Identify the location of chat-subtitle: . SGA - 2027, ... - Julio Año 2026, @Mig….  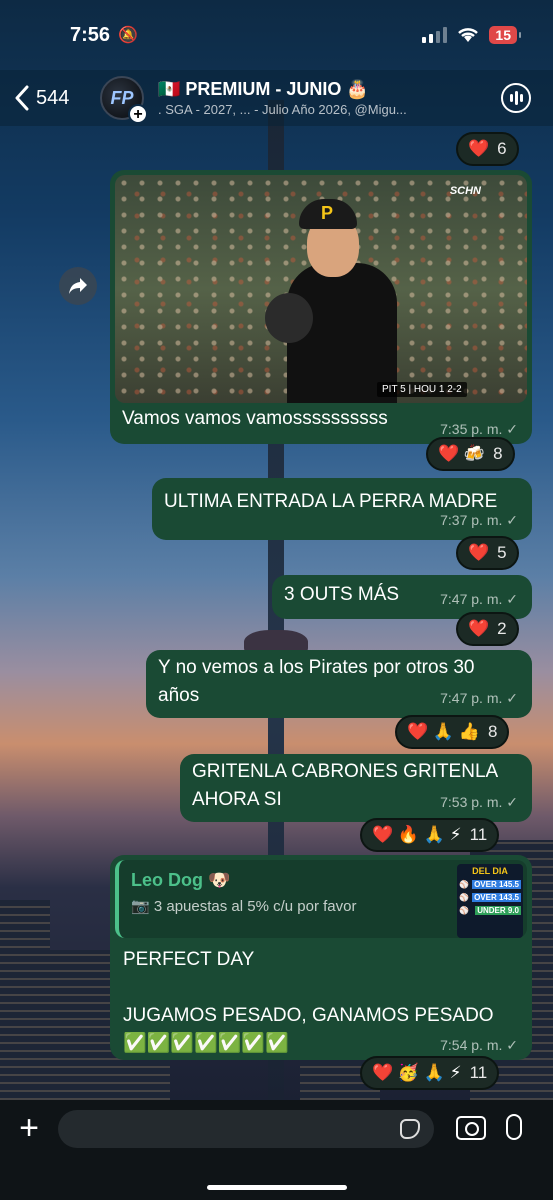
(282, 109).